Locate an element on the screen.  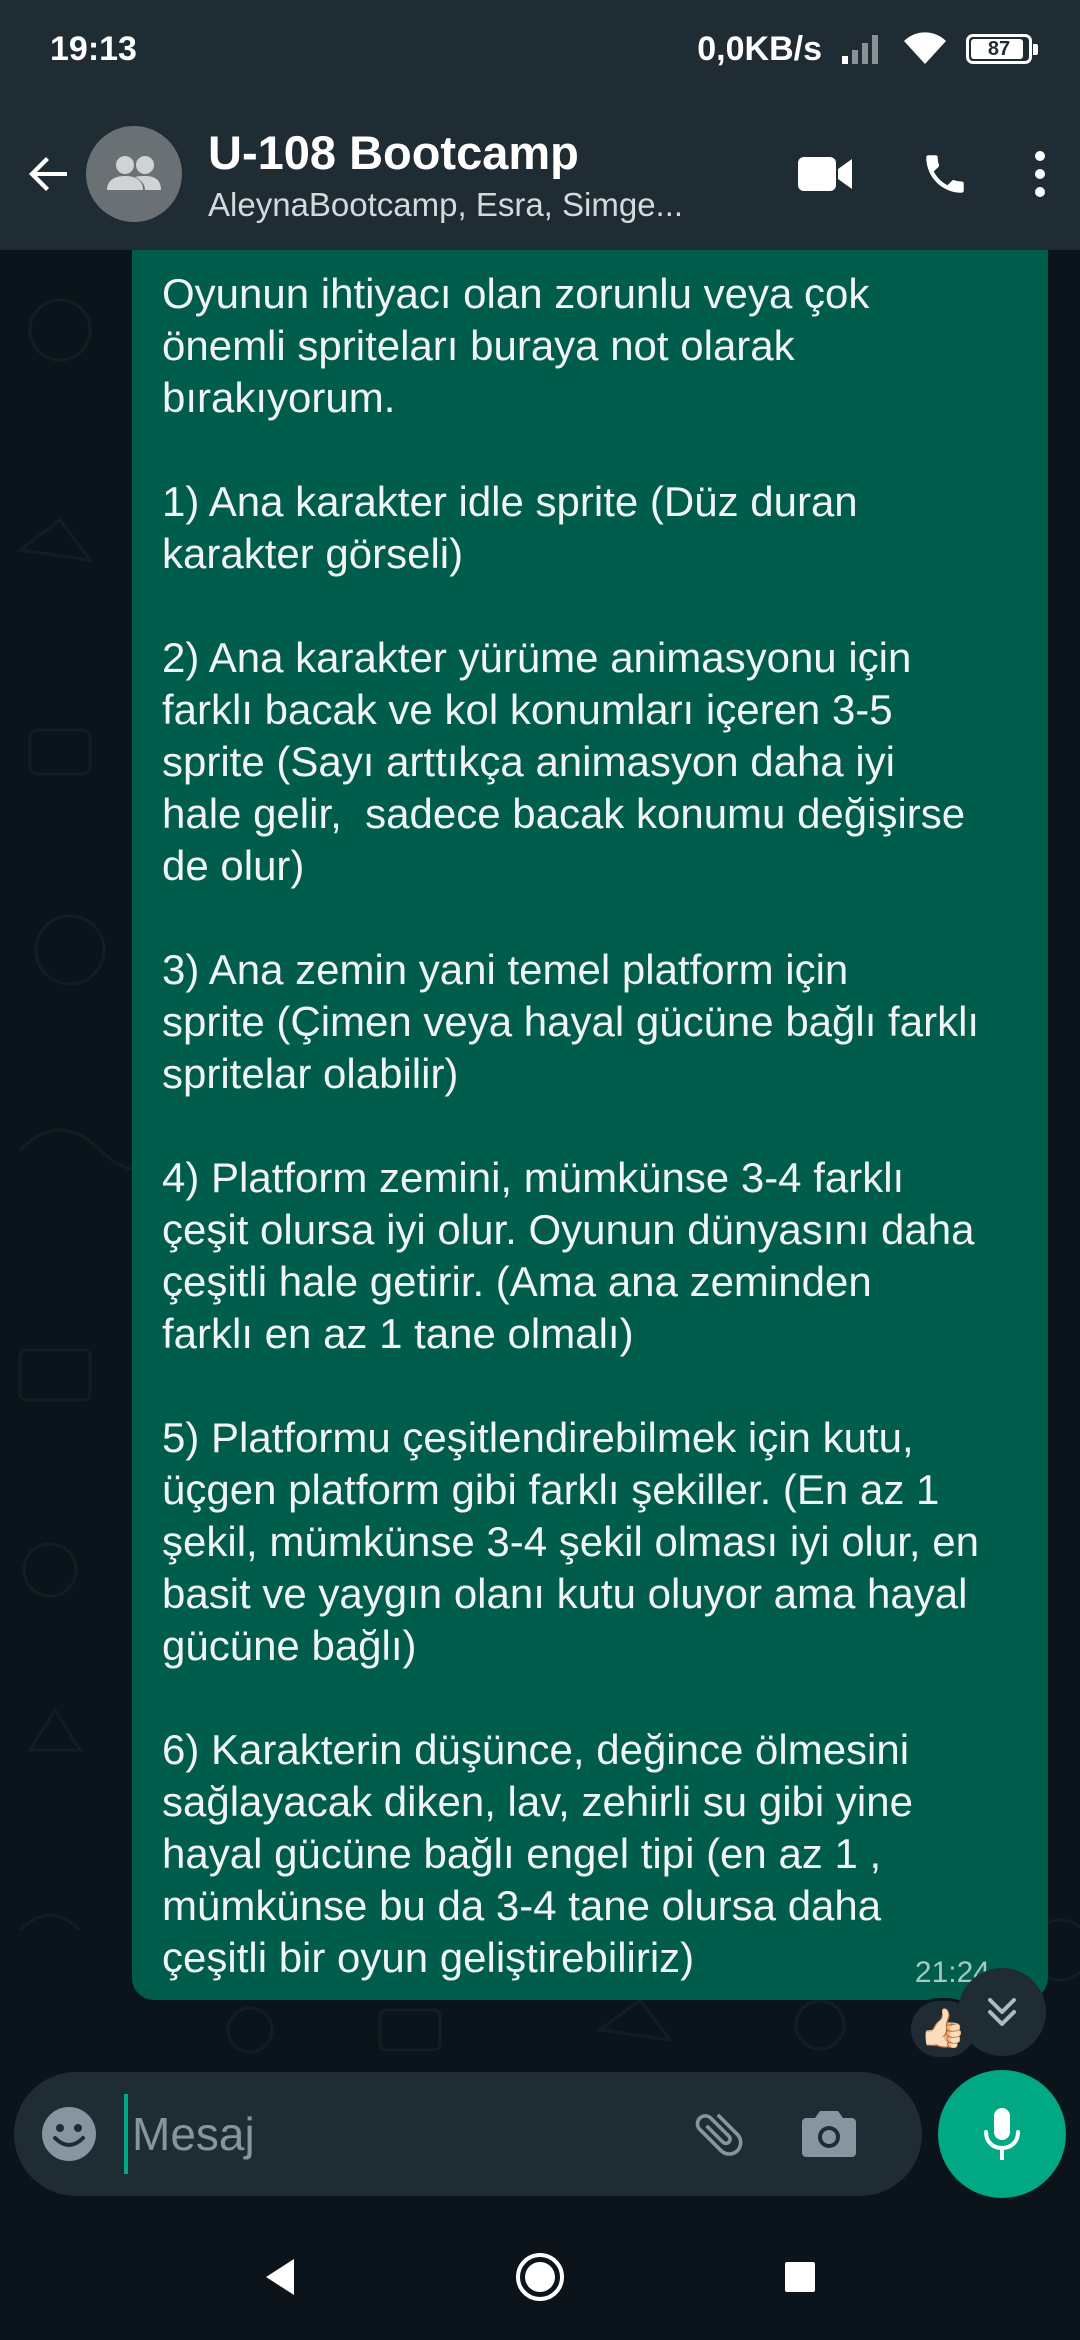
camera-button is located at coordinates (829, 2134).